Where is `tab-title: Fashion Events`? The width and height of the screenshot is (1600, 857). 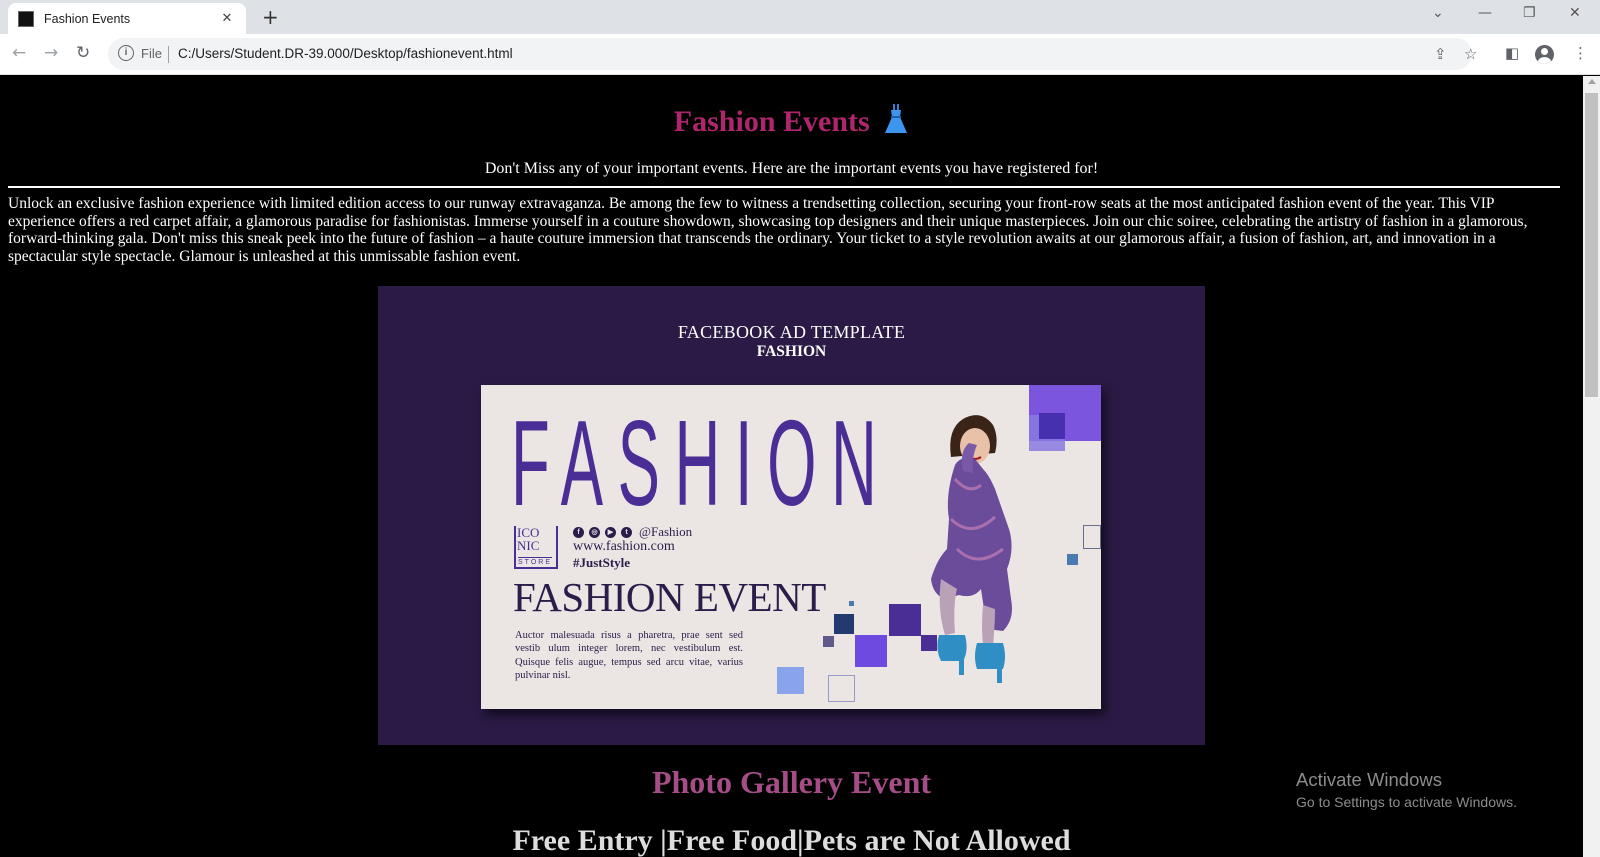 tab-title: Fashion Events is located at coordinates (87, 18).